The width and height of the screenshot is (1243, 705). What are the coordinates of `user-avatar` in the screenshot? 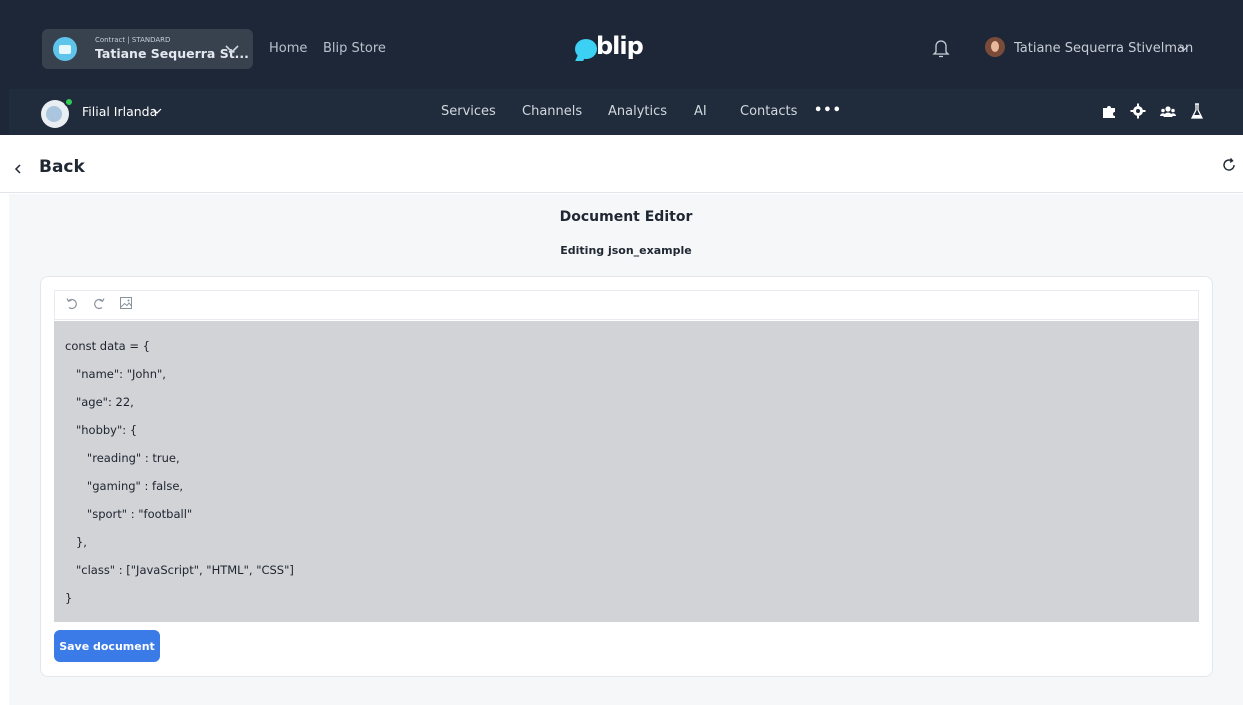 It's located at (995, 47).